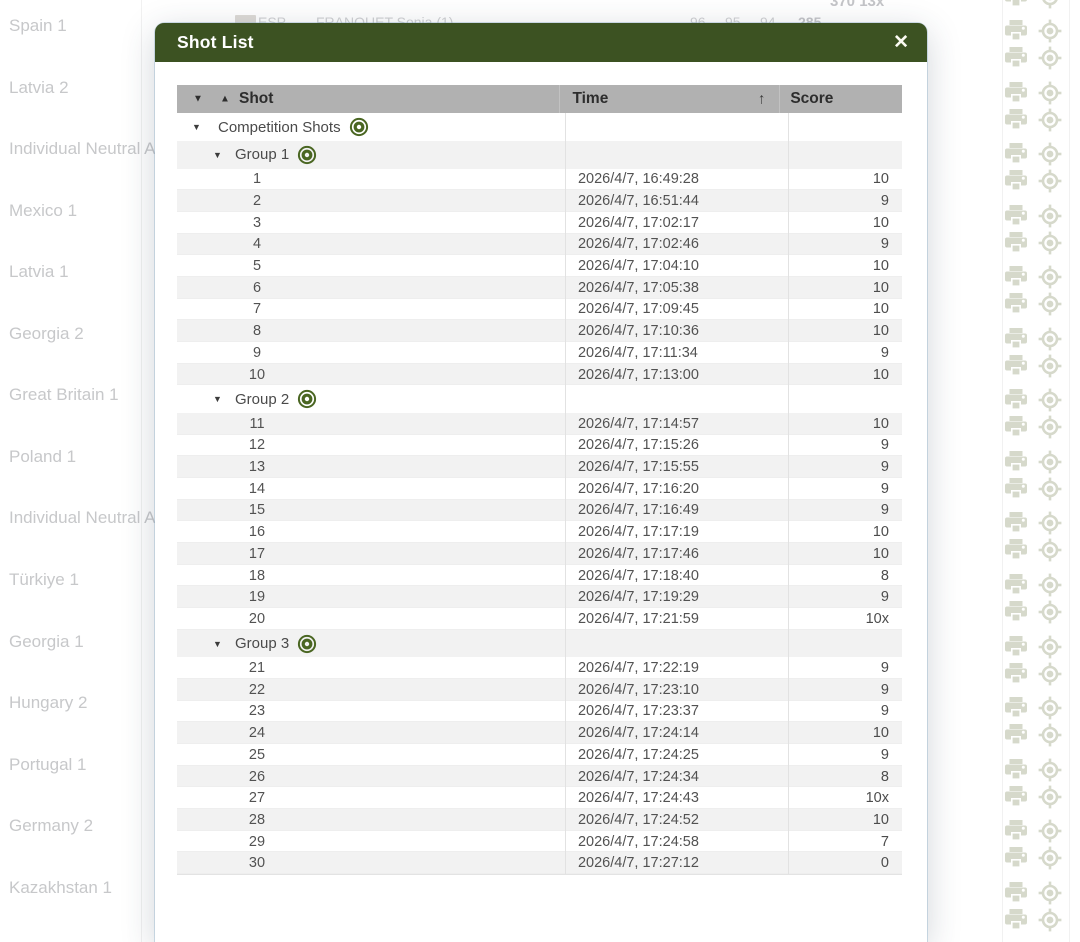  Describe the element at coordinates (198, 99) in the screenshot. I see `collapse-all-icon: ▼` at that location.